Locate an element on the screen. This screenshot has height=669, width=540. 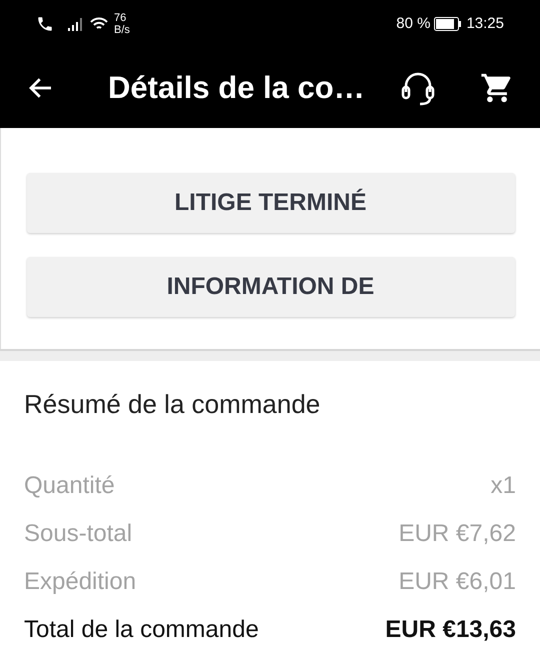
action-button: LITIGE TERMINÉ is located at coordinates (270, 203).